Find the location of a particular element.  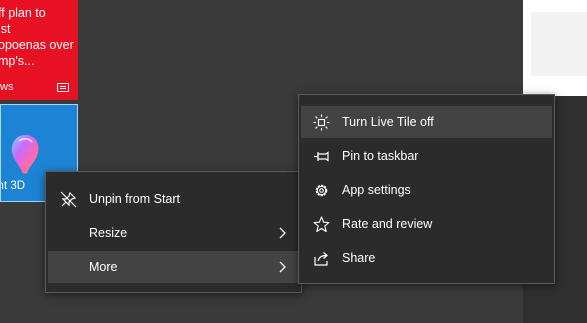

background-window-panel is located at coordinates (555, 48).